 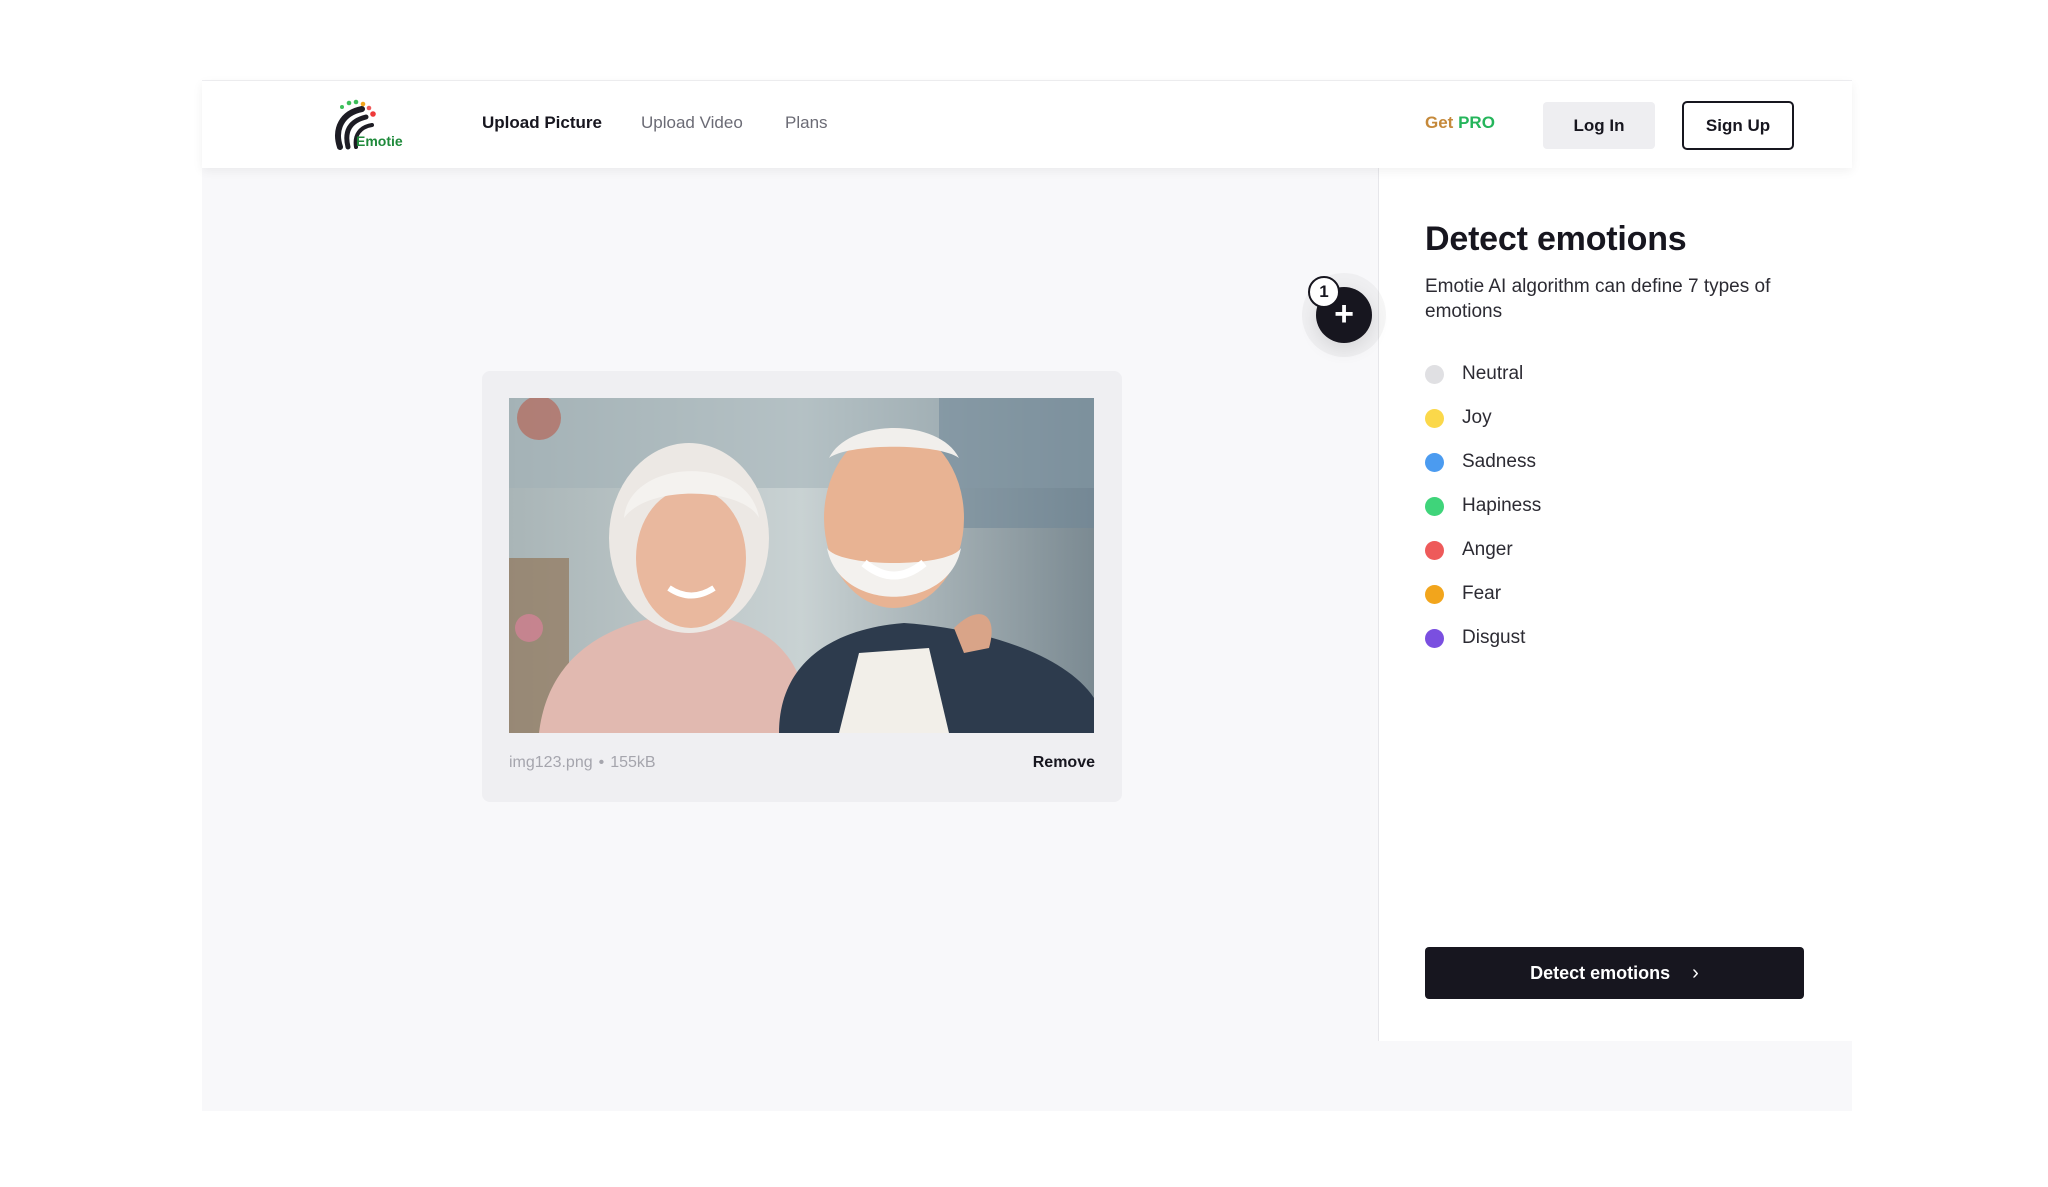 What do you see at coordinates (1493, 373) in the screenshot?
I see `emotion-label: Neutral` at bounding box center [1493, 373].